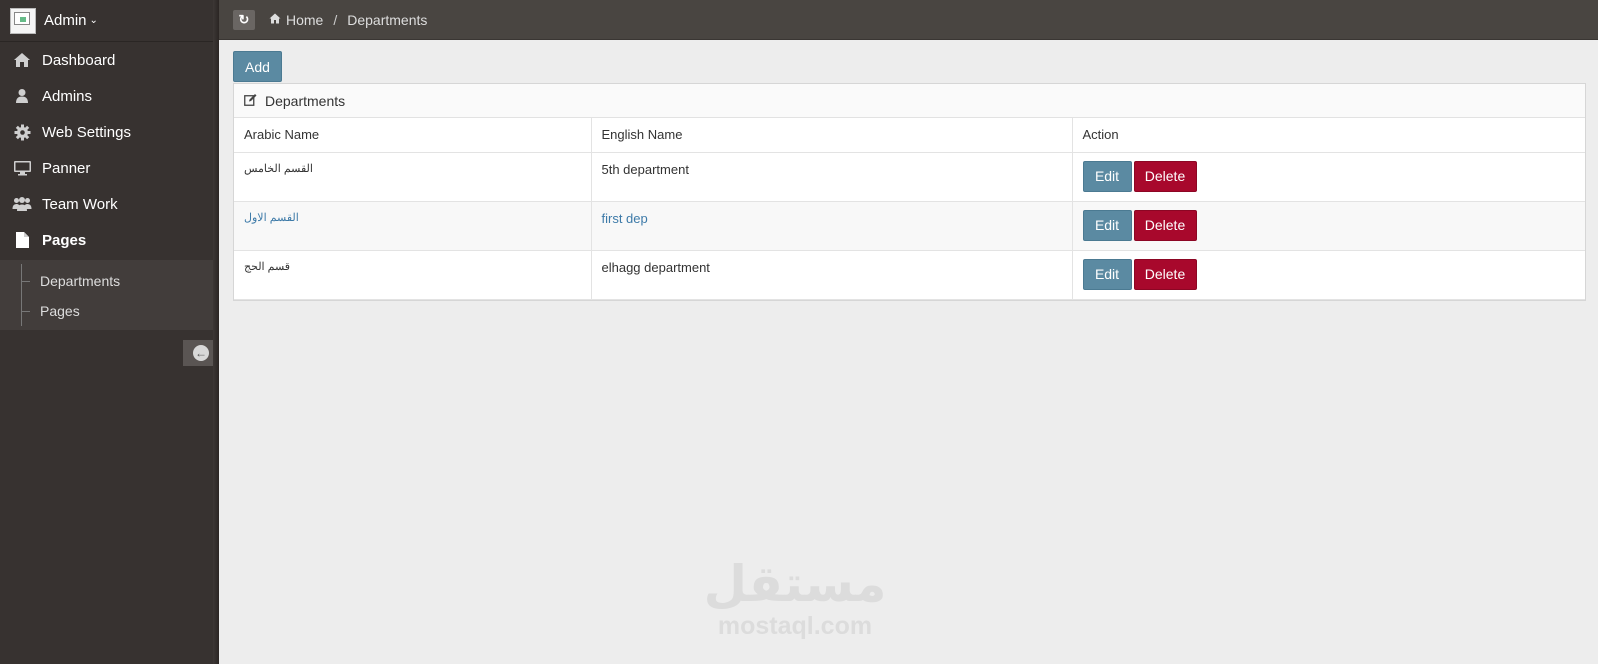 This screenshot has width=1598, height=664. Describe the element at coordinates (86, 132) in the screenshot. I see `sidebar-item-label: Web Settings` at that location.